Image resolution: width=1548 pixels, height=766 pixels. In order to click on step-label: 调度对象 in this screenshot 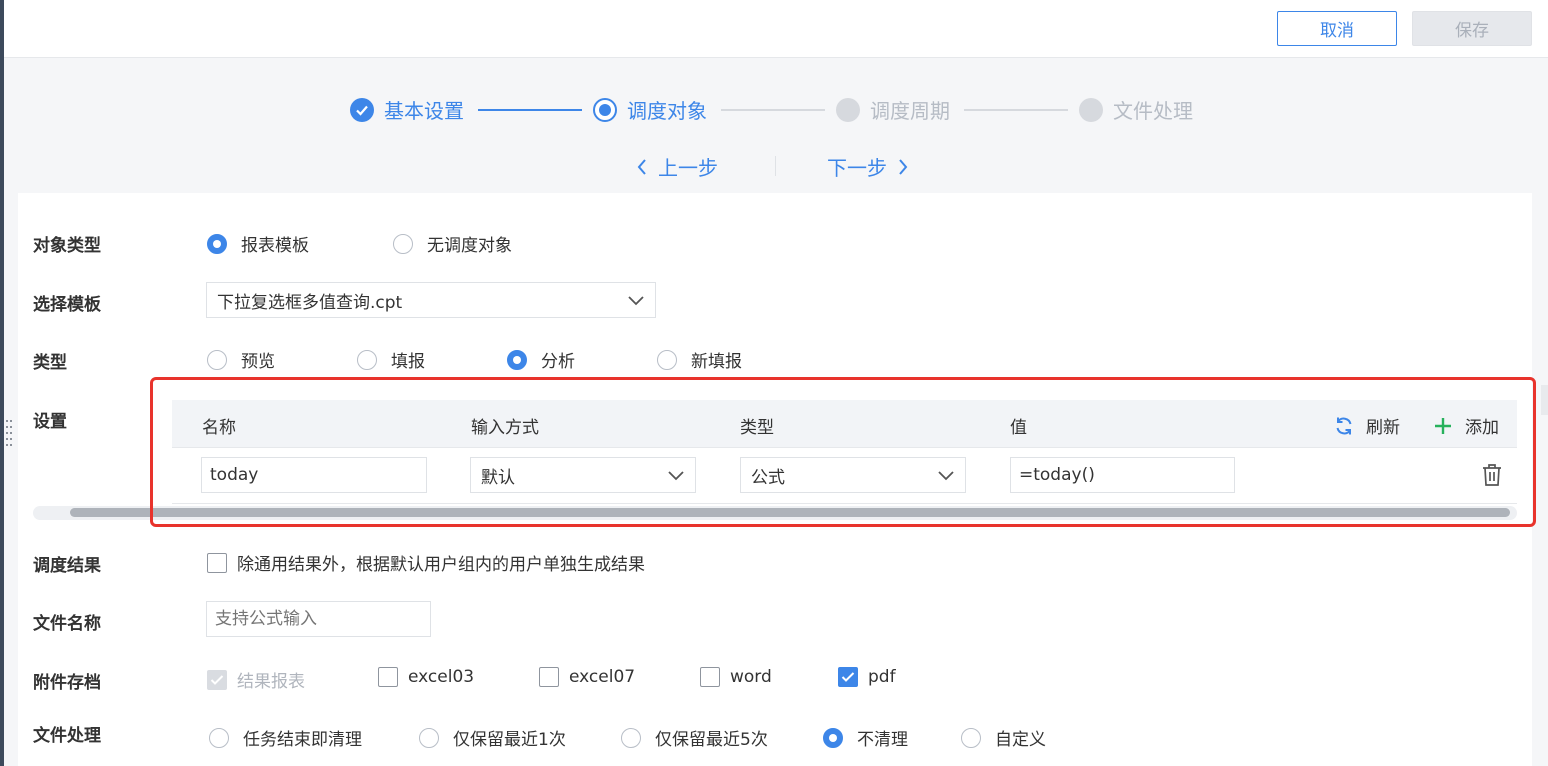, I will do `click(667, 111)`.